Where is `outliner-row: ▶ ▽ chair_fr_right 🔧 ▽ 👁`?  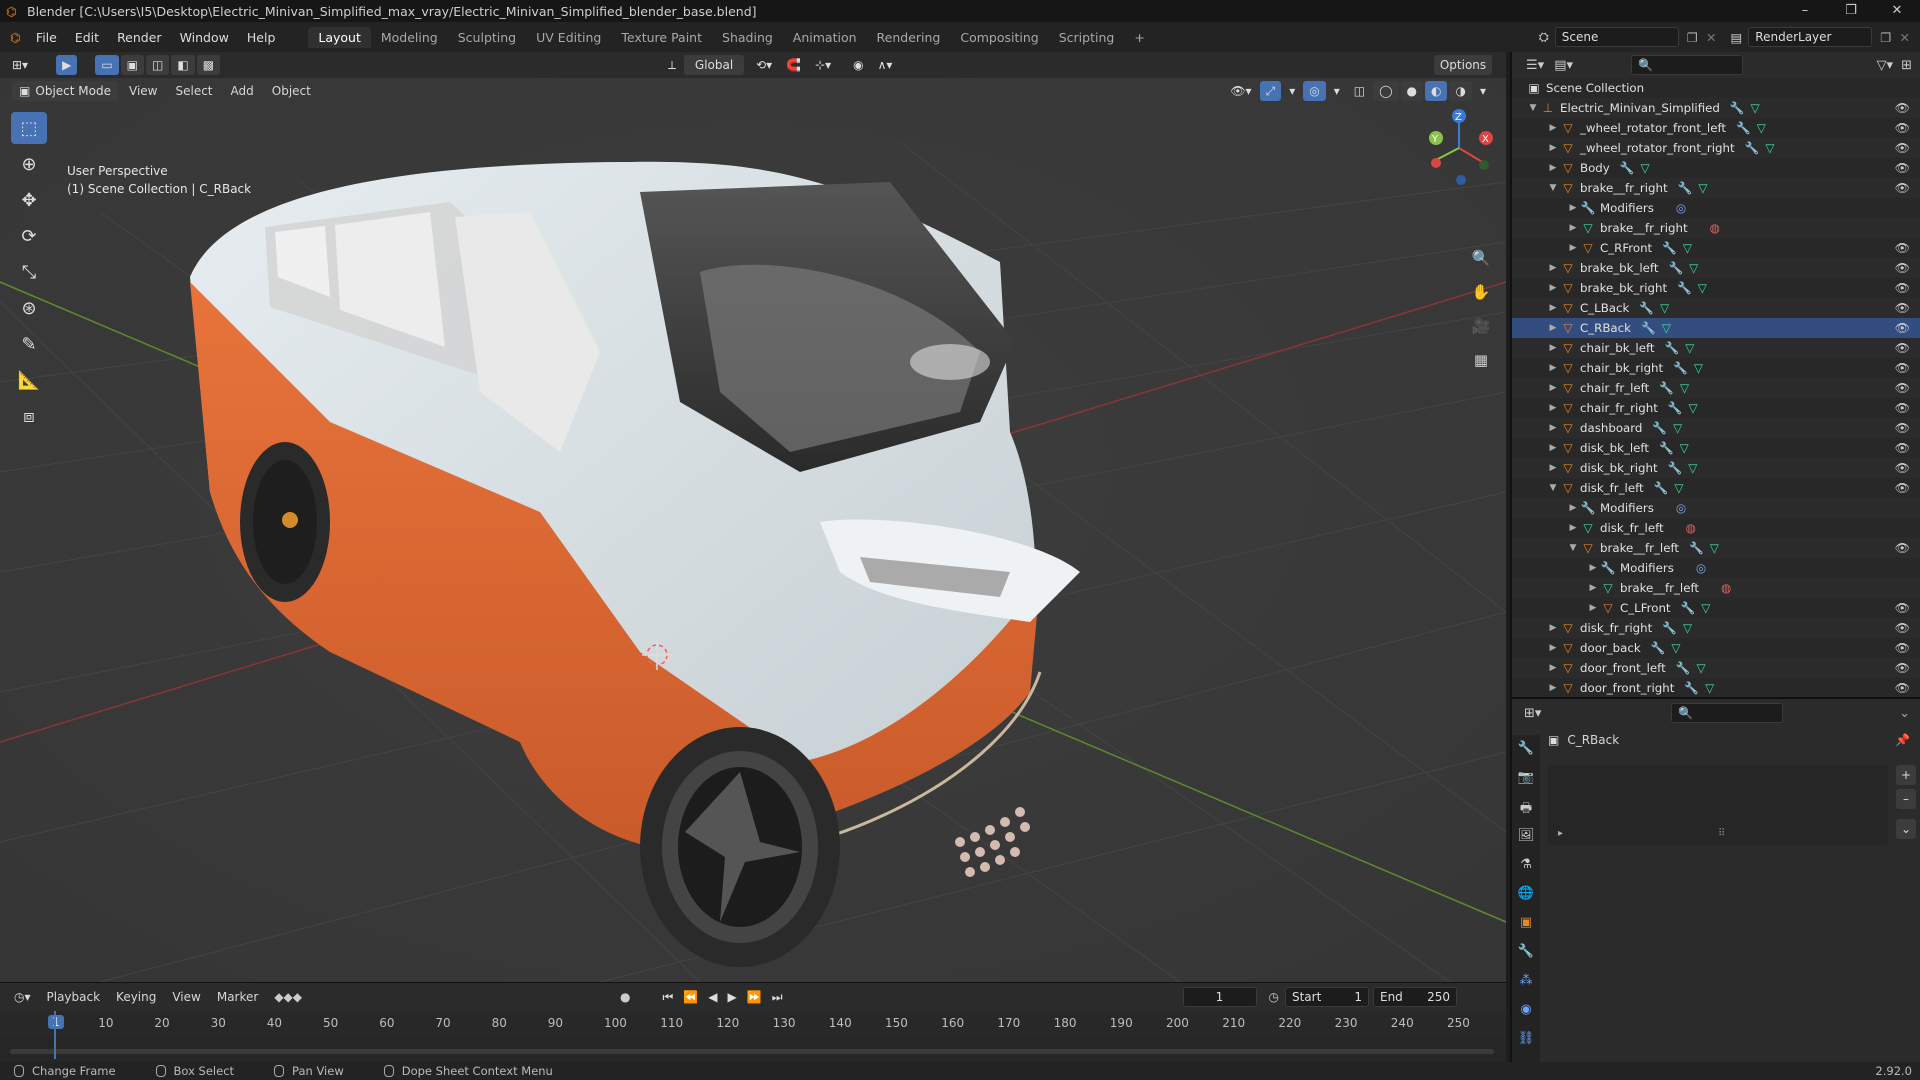
outliner-row: ▶ ▽ chair_fr_right 🔧 ▽ 👁 is located at coordinates (1716, 408).